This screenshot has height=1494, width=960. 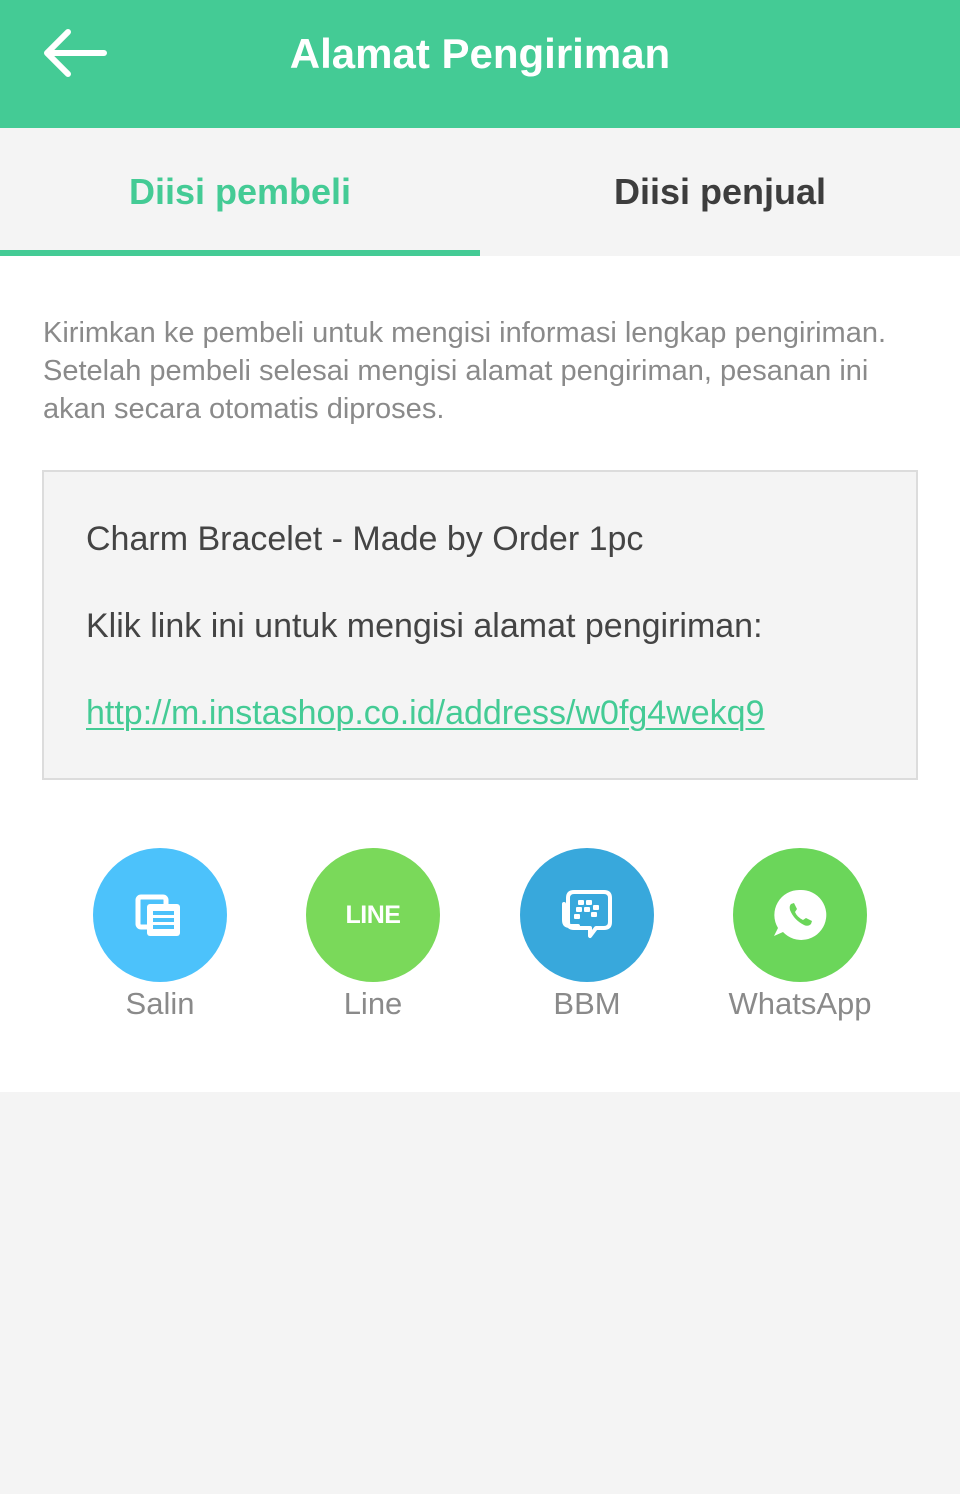 What do you see at coordinates (160, 1003) in the screenshot?
I see `share-salin-label: Salin` at bounding box center [160, 1003].